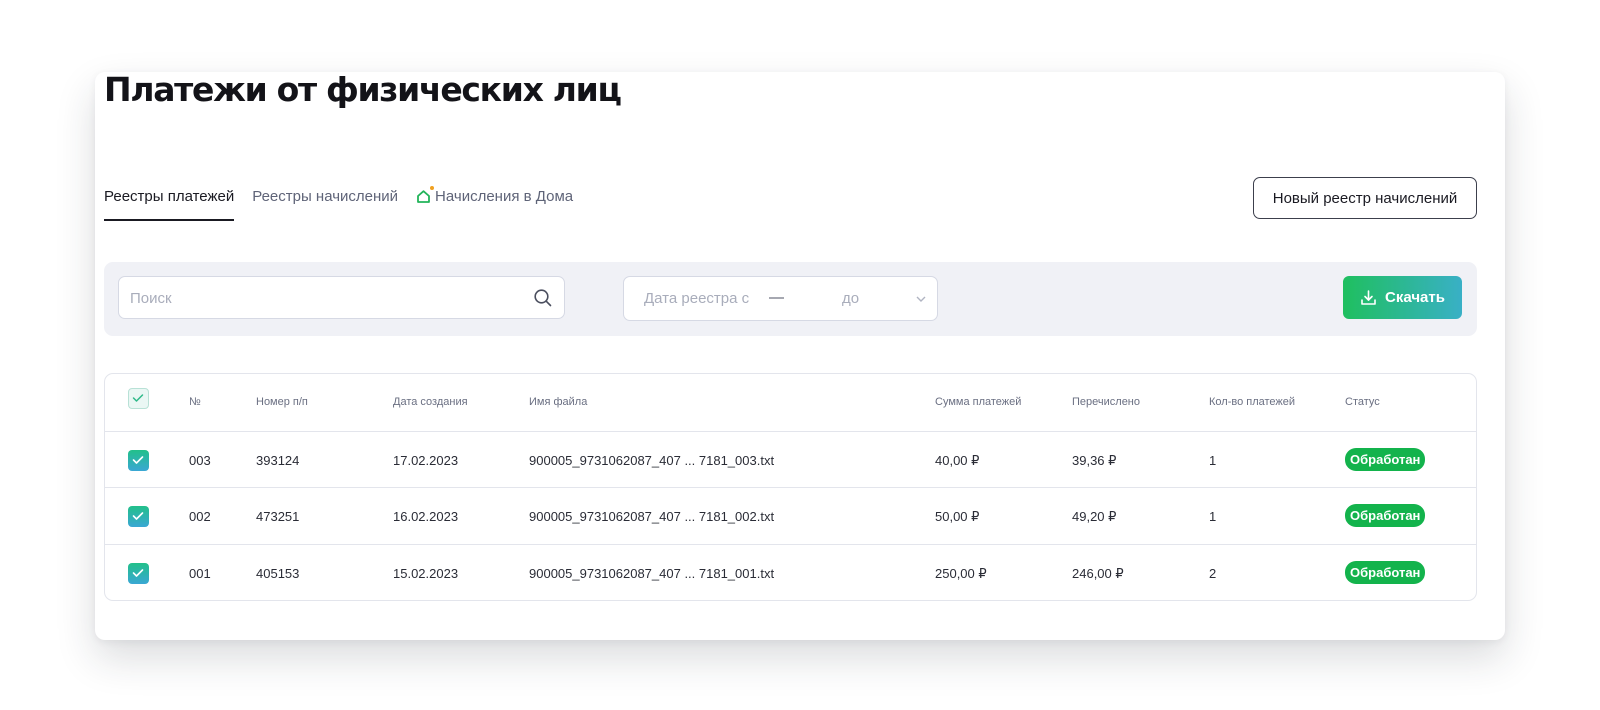  Describe the element at coordinates (1365, 198) in the screenshot. I see `new-registry-button: Новый реестр начислений` at that location.